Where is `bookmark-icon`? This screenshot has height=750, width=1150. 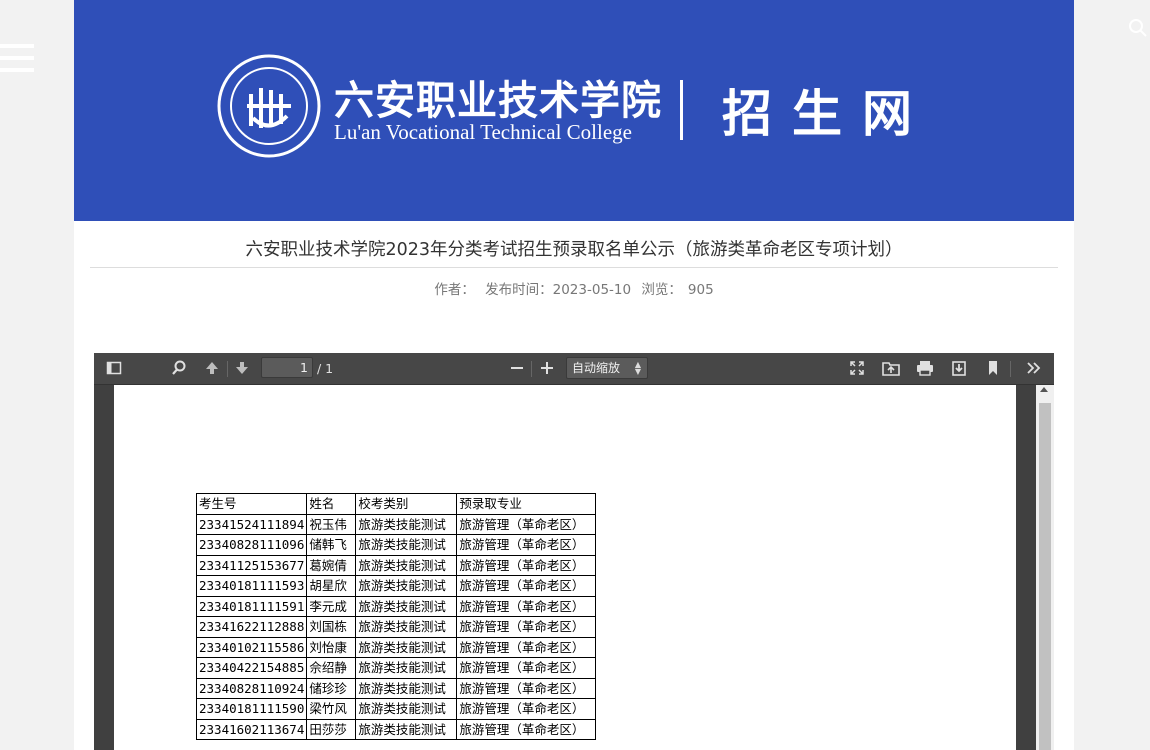 bookmark-icon is located at coordinates (993, 368).